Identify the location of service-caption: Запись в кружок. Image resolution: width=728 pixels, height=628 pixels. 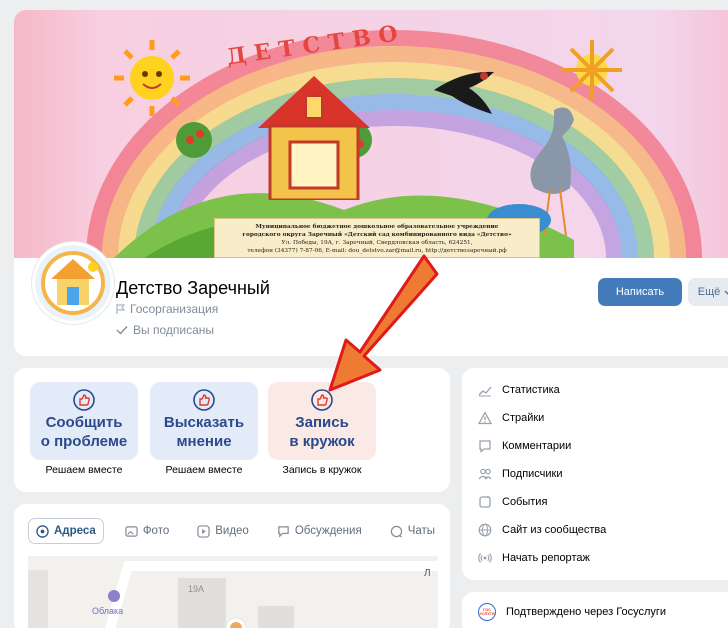
(322, 470).